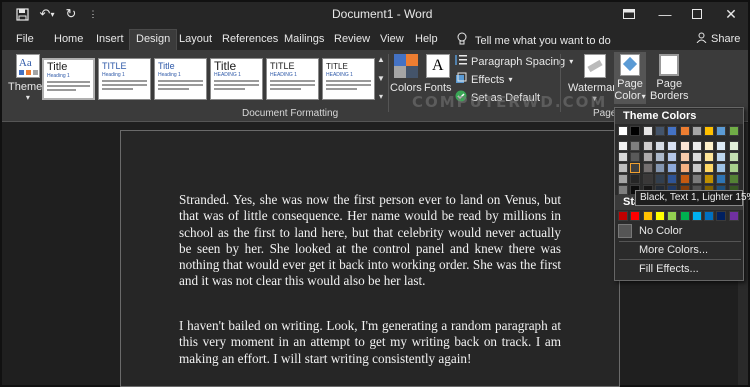  I want to click on tab-file: File, so click(25, 40).